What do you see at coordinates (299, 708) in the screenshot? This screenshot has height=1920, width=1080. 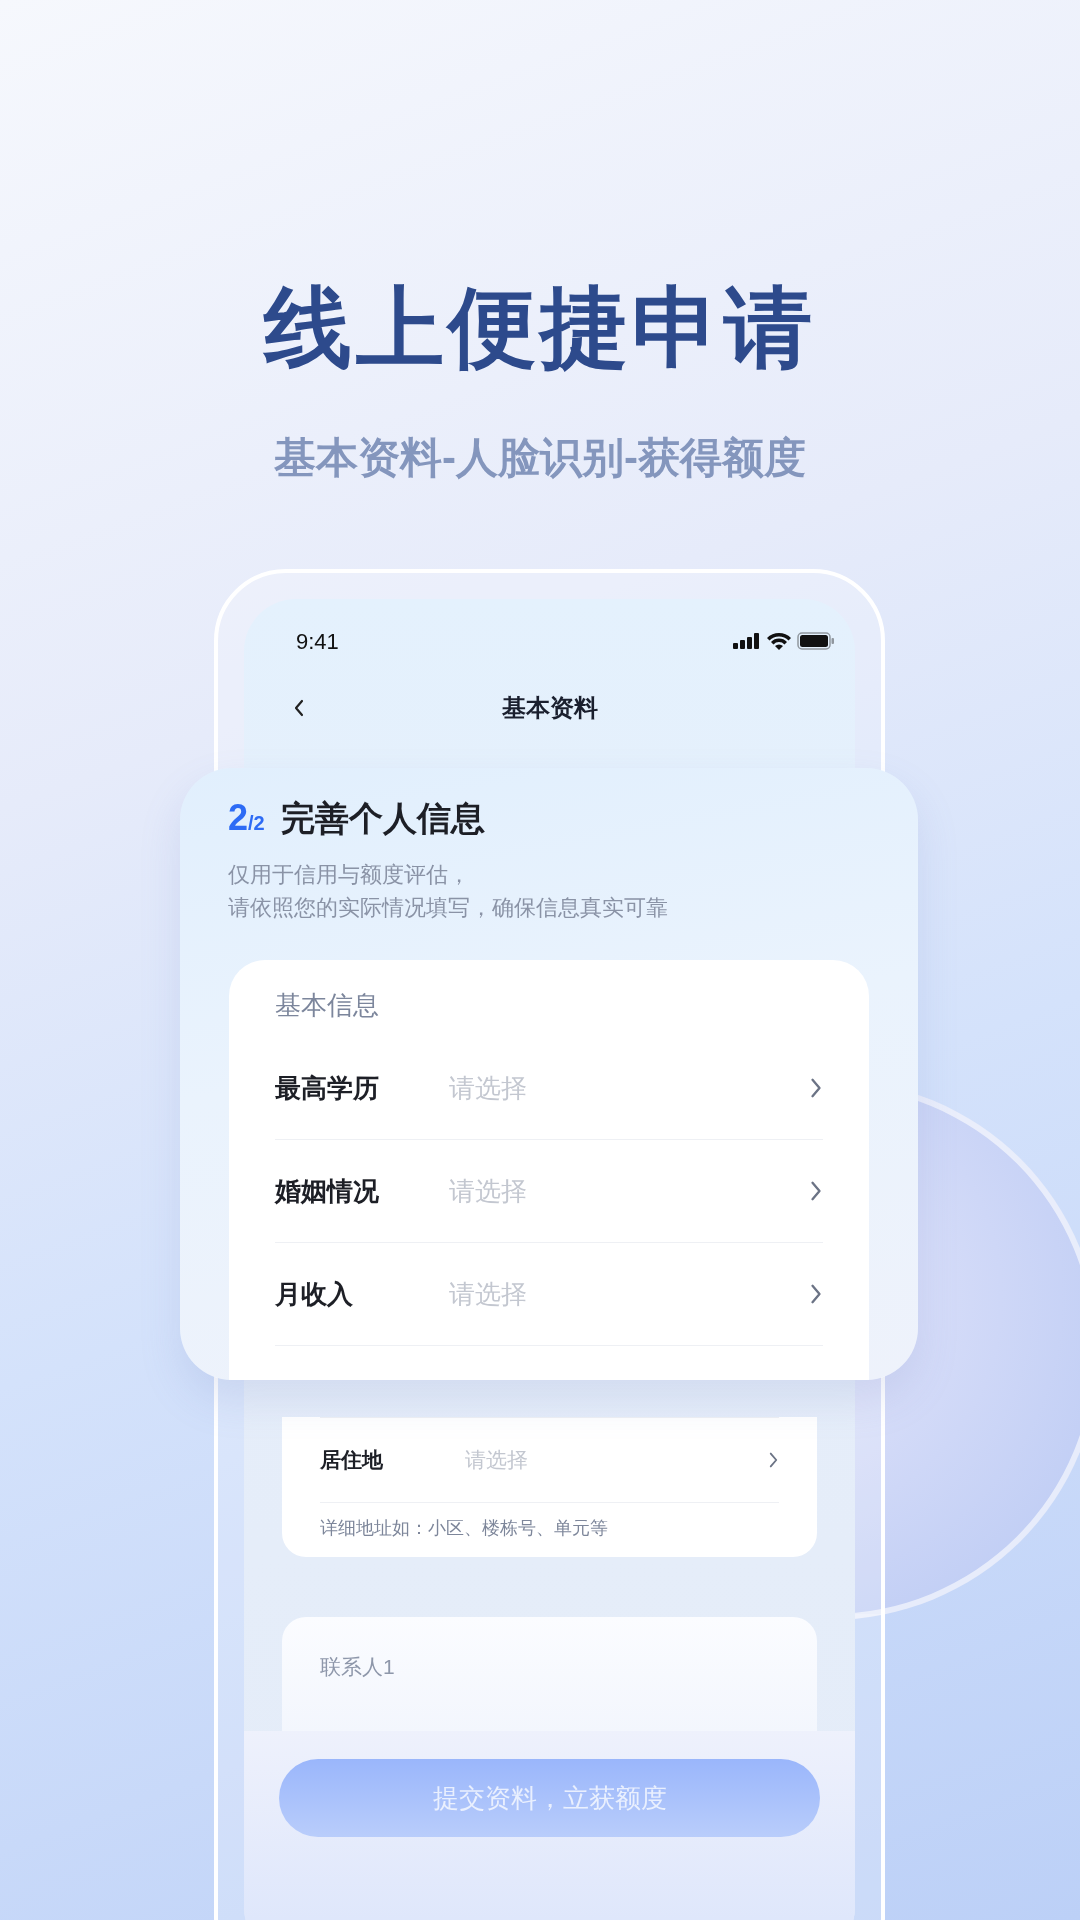 I see `back-icon` at bounding box center [299, 708].